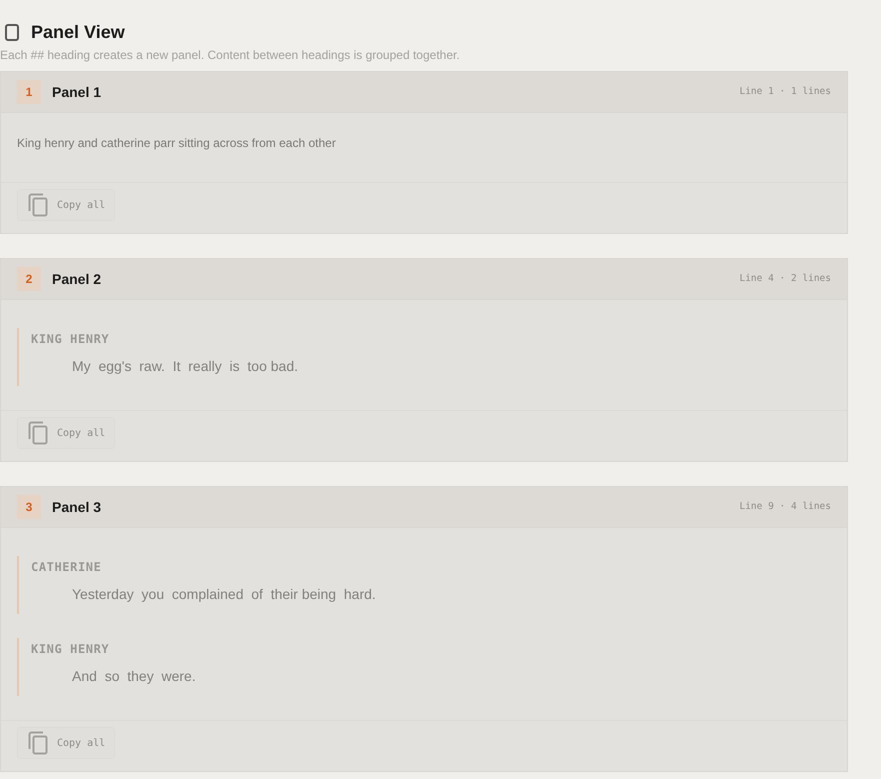 The height and width of the screenshot is (779, 881). Describe the element at coordinates (66, 567) in the screenshot. I see `character-name: CATHERINE` at that location.